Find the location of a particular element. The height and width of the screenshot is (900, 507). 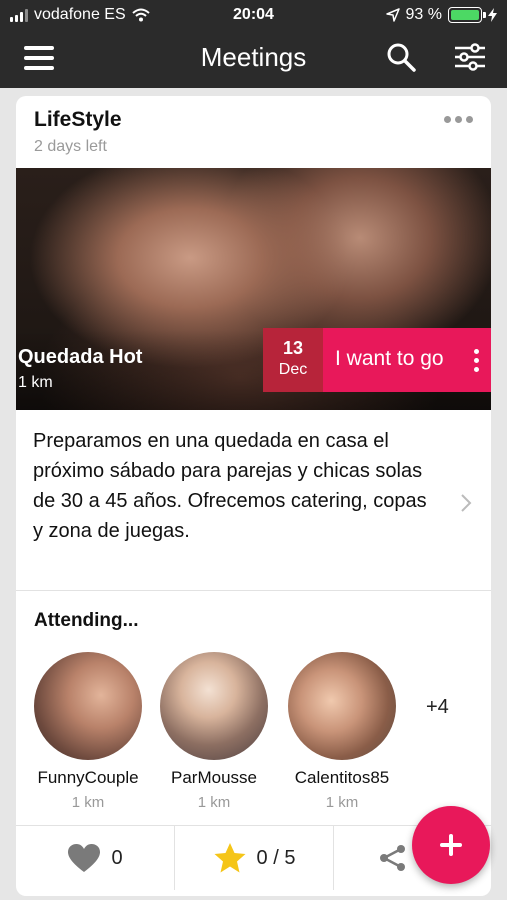

date-month: Dec is located at coordinates (293, 369).